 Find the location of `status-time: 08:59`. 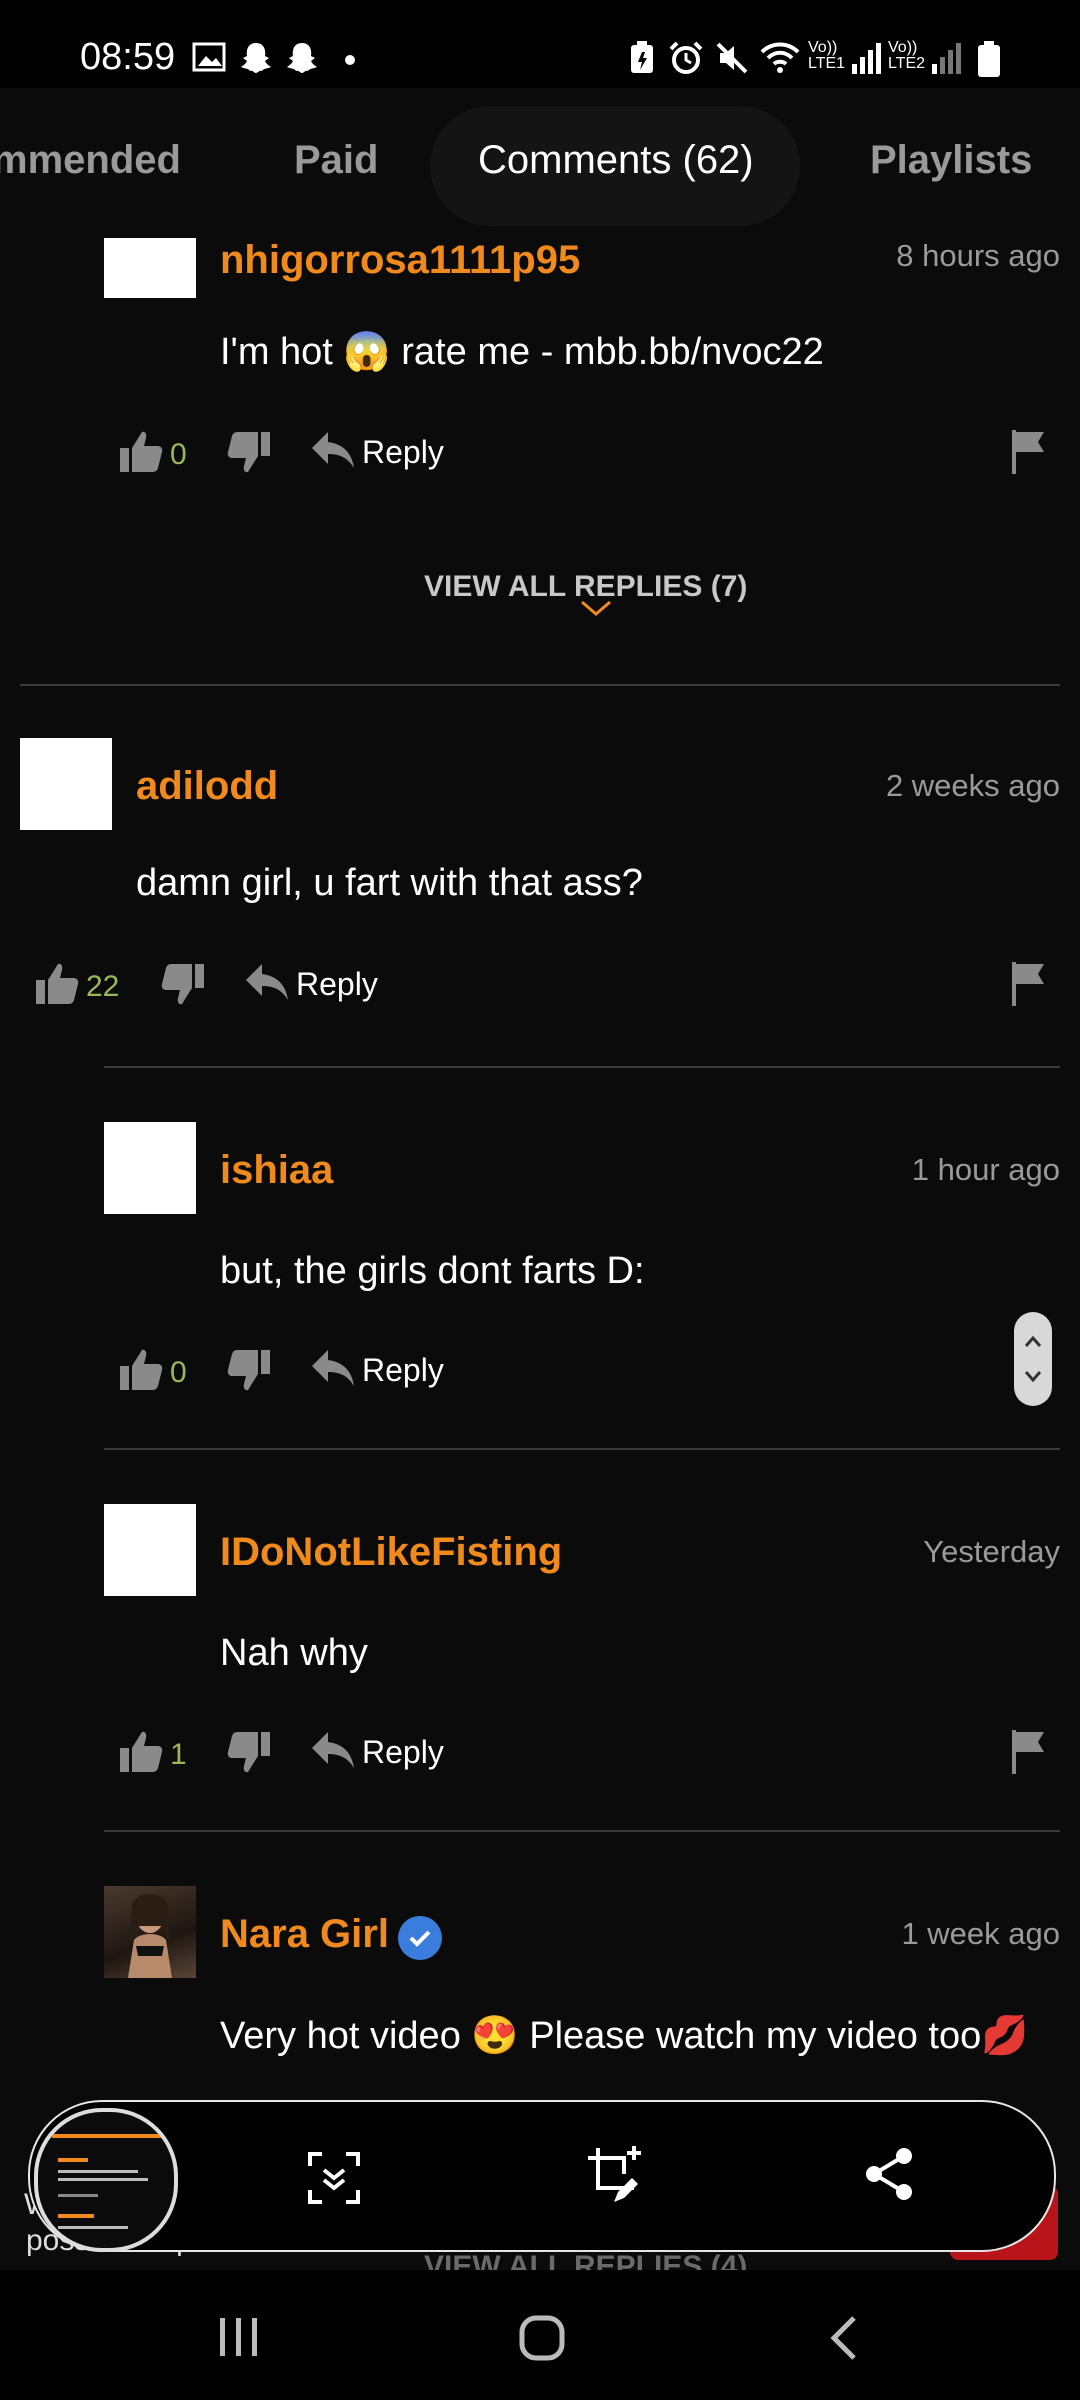

status-time: 08:59 is located at coordinates (128, 57).